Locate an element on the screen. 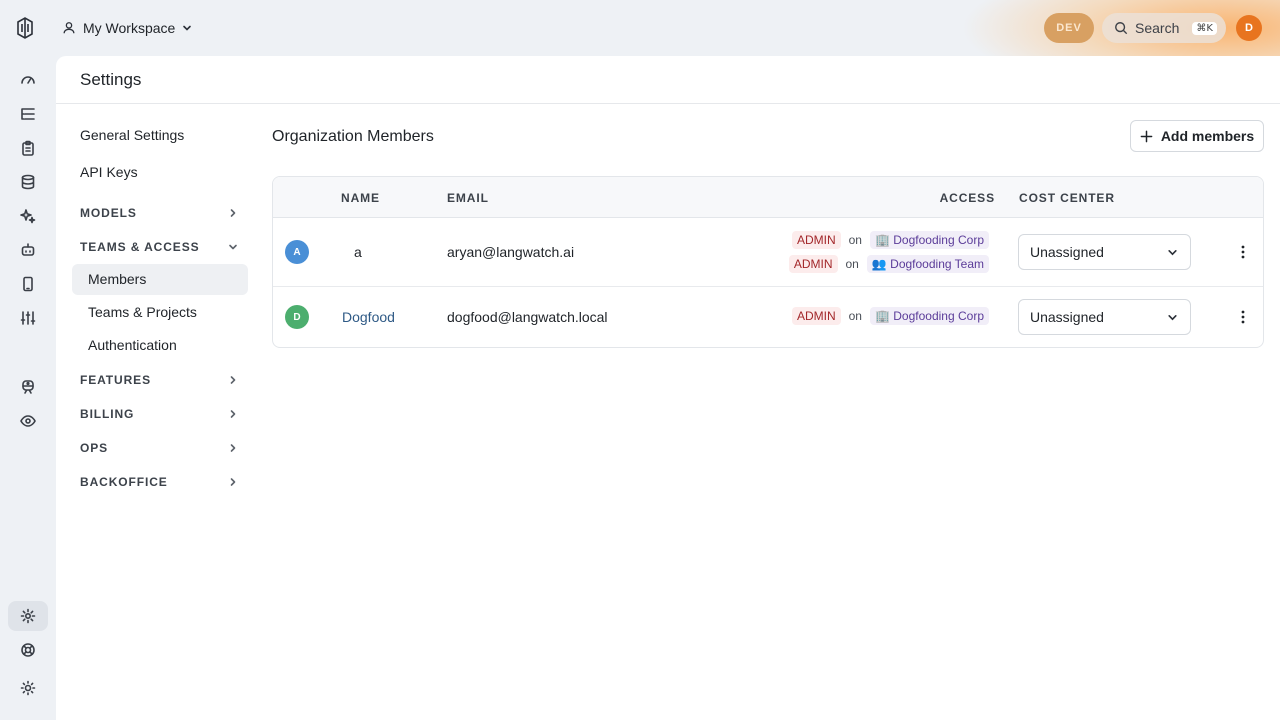 The width and height of the screenshot is (1280, 720). search-button: Search ⌘K is located at coordinates (1164, 28).